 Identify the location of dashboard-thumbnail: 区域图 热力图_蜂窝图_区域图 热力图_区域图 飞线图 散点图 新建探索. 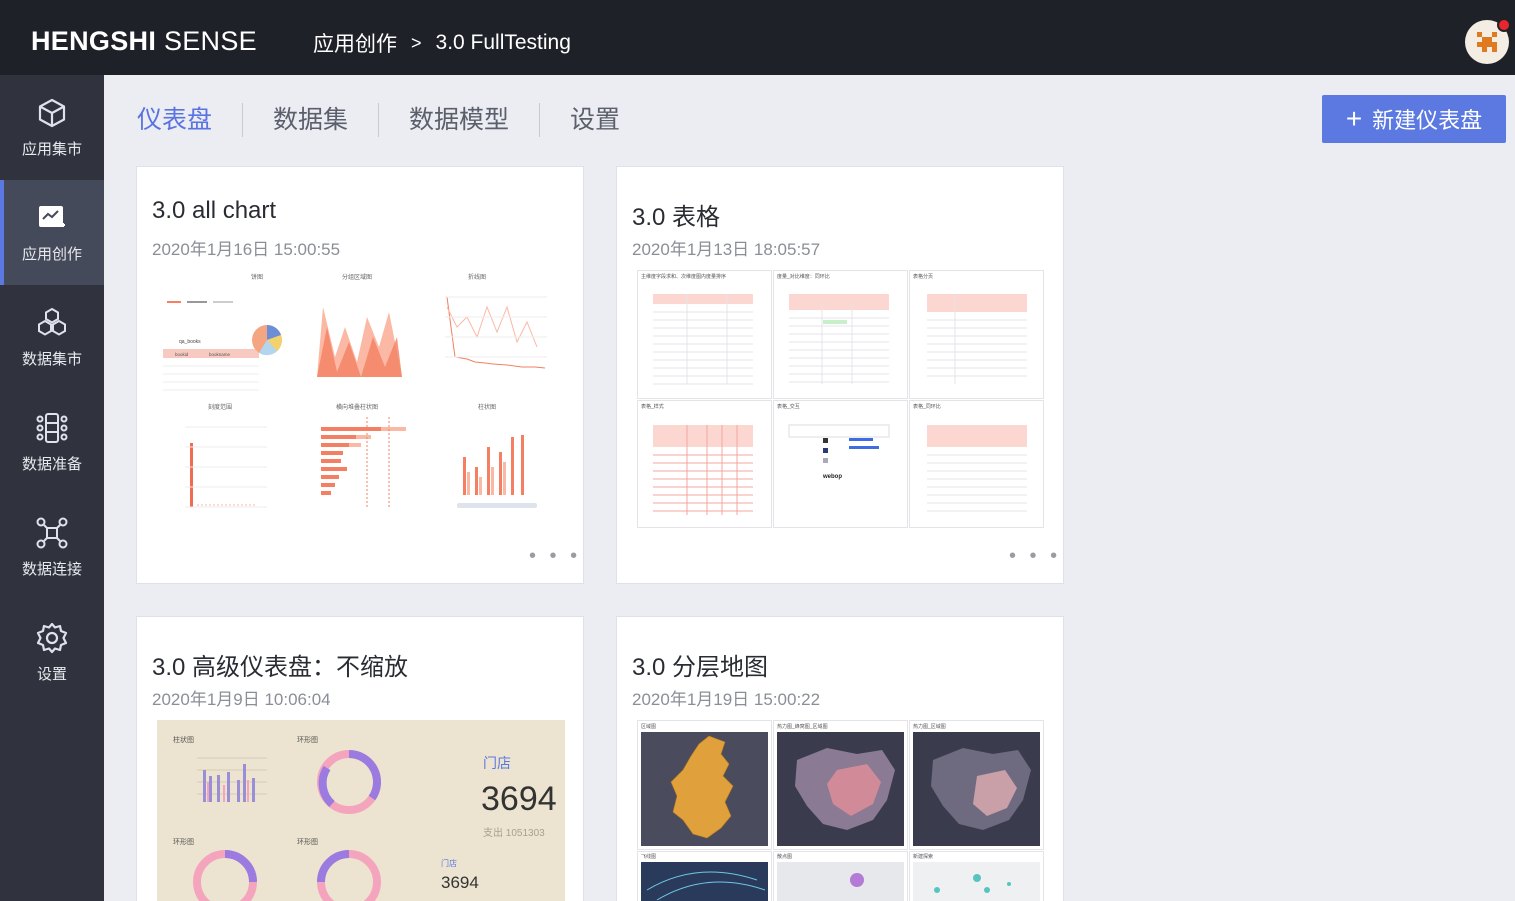
(841, 810).